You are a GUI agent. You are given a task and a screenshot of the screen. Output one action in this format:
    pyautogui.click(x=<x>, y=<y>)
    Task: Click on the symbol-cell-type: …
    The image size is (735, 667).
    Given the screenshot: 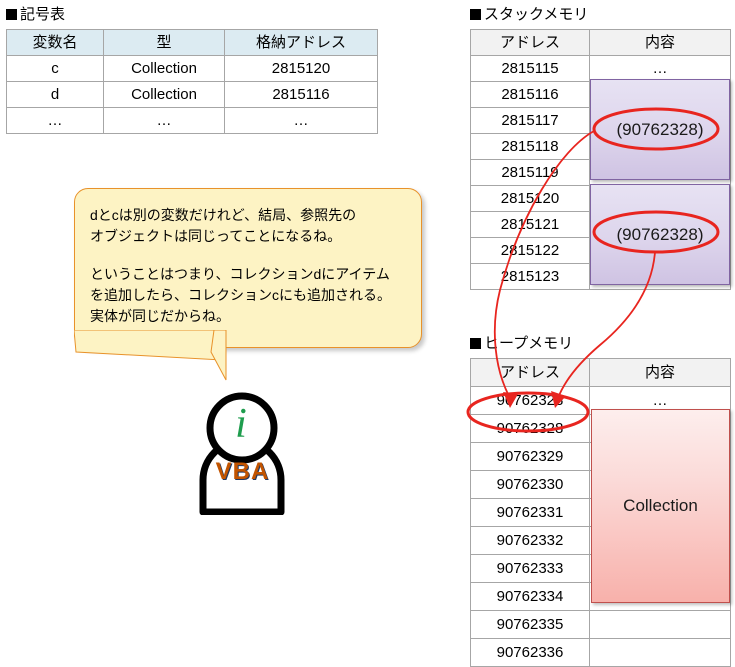 What is the action you would take?
    pyautogui.click(x=164, y=120)
    